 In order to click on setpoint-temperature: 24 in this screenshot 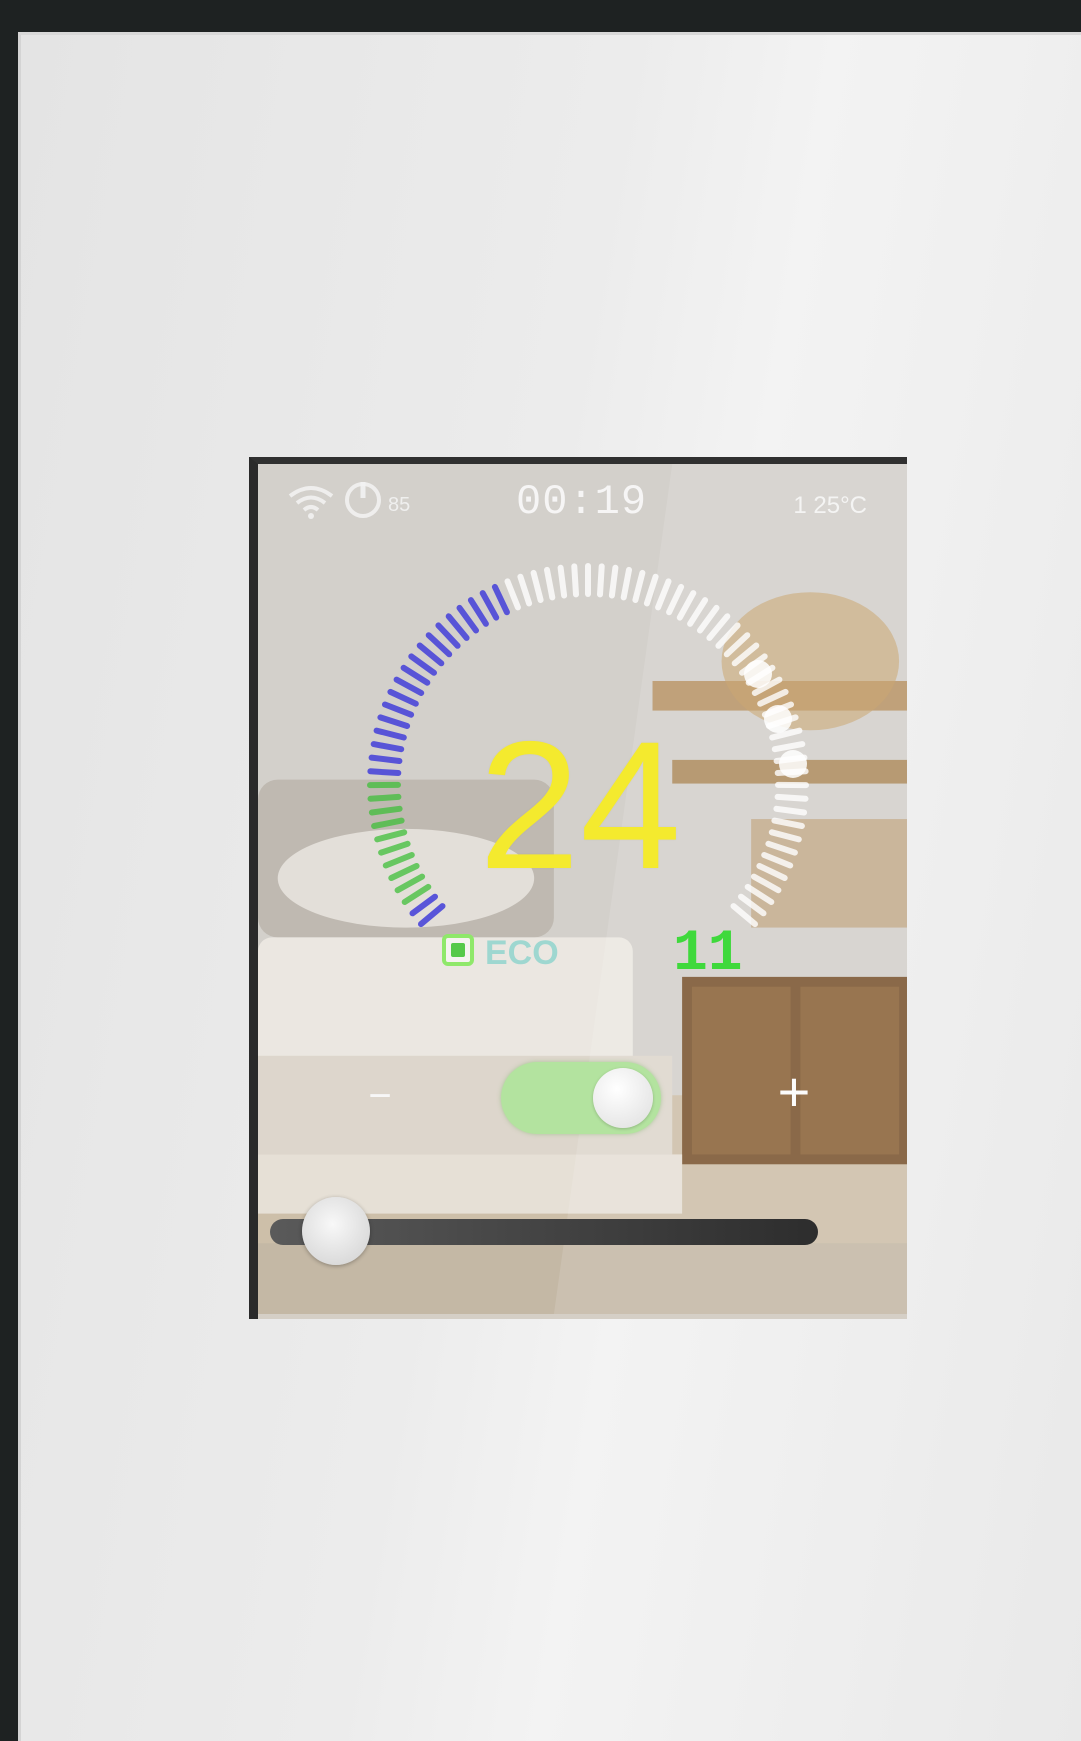, I will do `click(580, 805)`.